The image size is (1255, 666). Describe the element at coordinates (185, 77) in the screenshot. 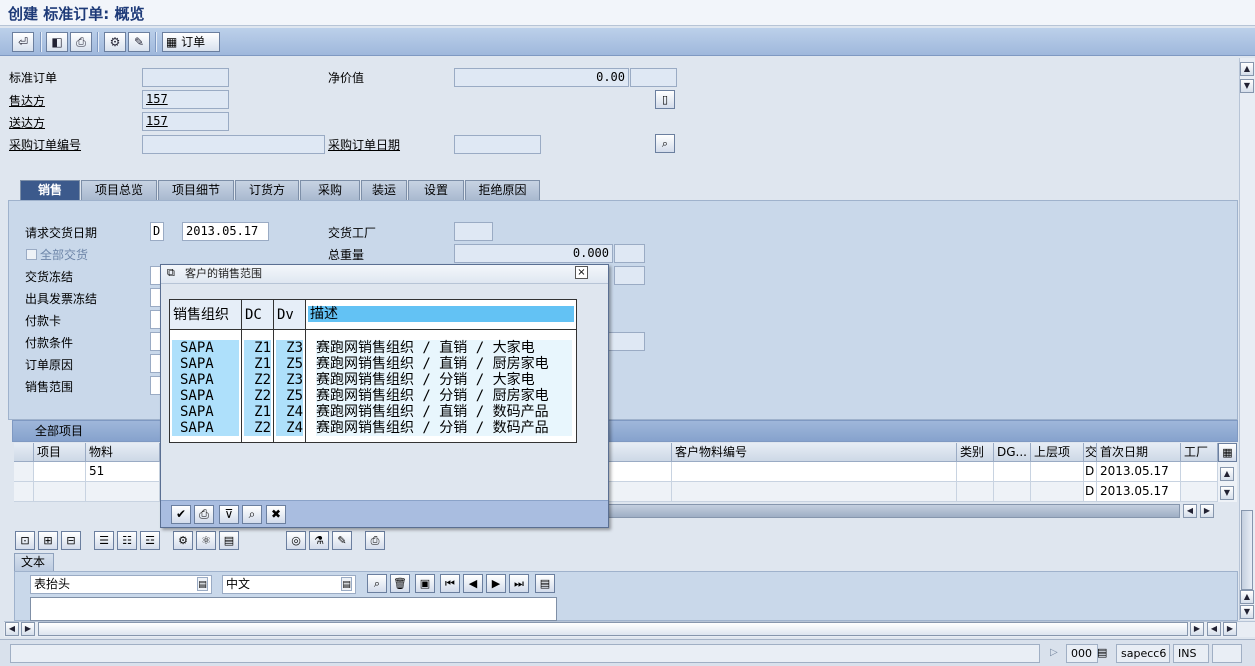

I see `std-order-field` at that location.